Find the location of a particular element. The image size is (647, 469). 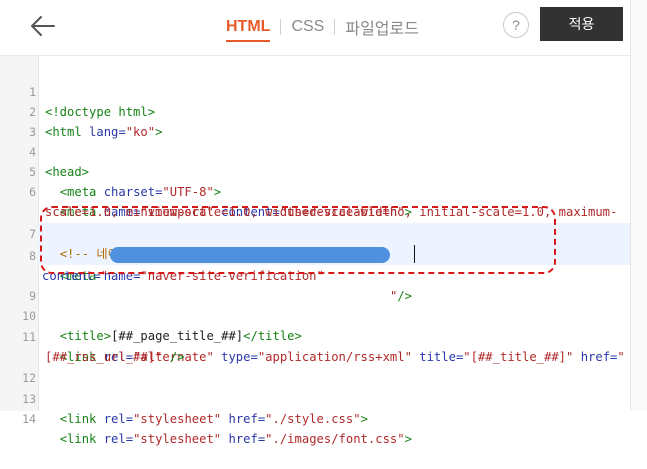

code-token: href= is located at coordinates (243, 439).